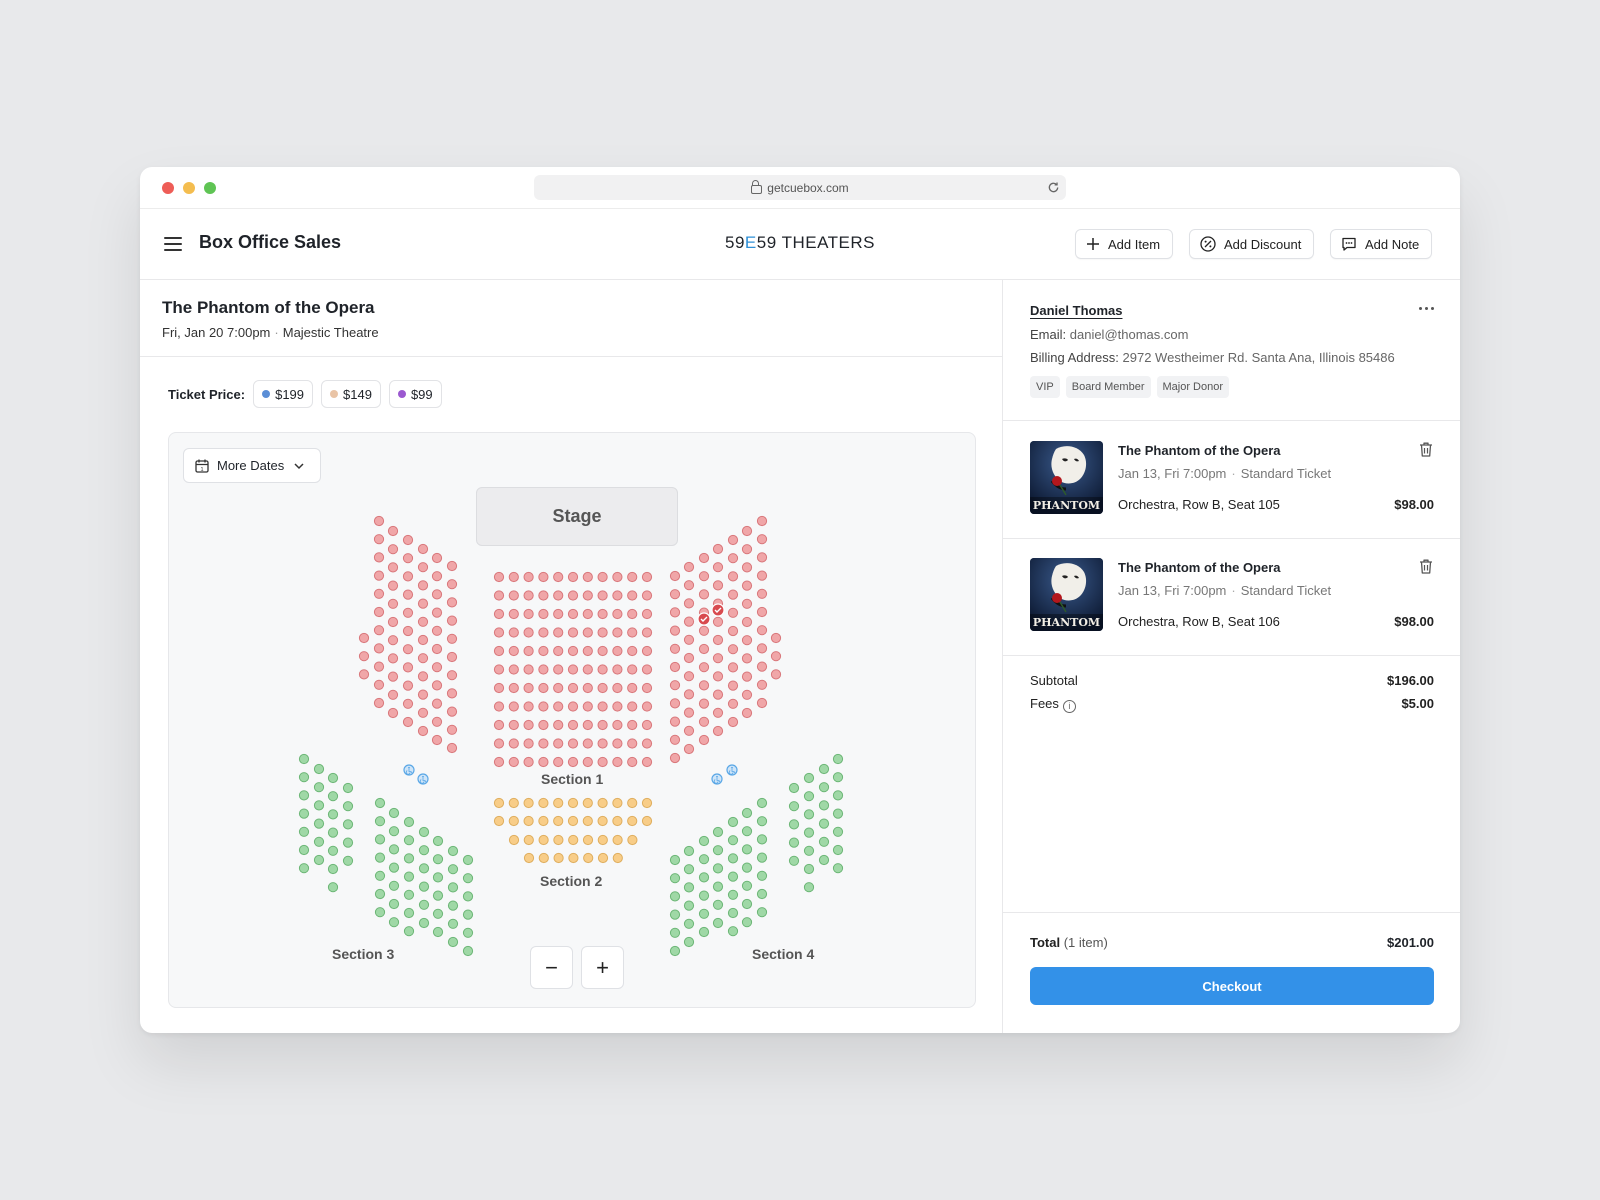 The height and width of the screenshot is (1200, 1600). Describe the element at coordinates (423, 779) in the screenshot. I see `accessible-seat-icon` at that location.